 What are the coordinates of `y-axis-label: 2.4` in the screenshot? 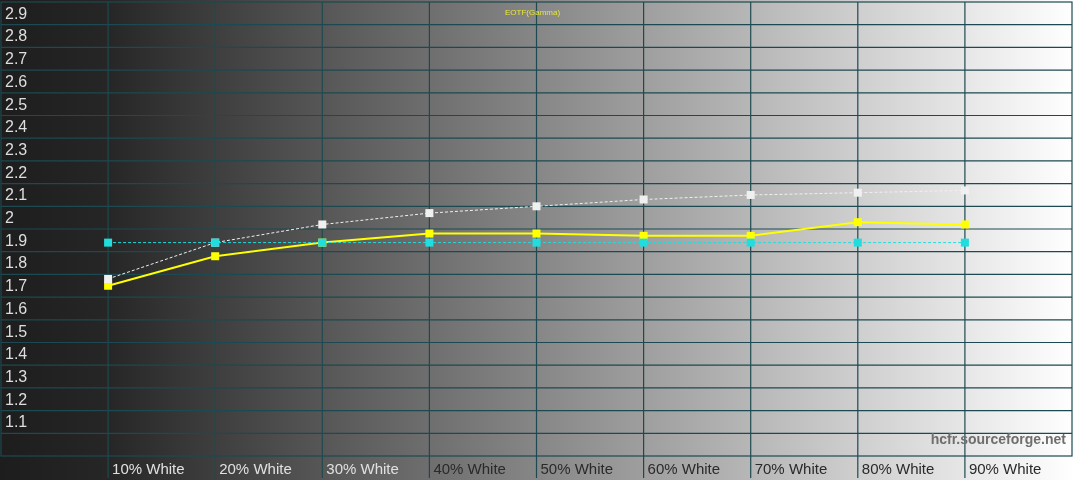 It's located at (16, 127).